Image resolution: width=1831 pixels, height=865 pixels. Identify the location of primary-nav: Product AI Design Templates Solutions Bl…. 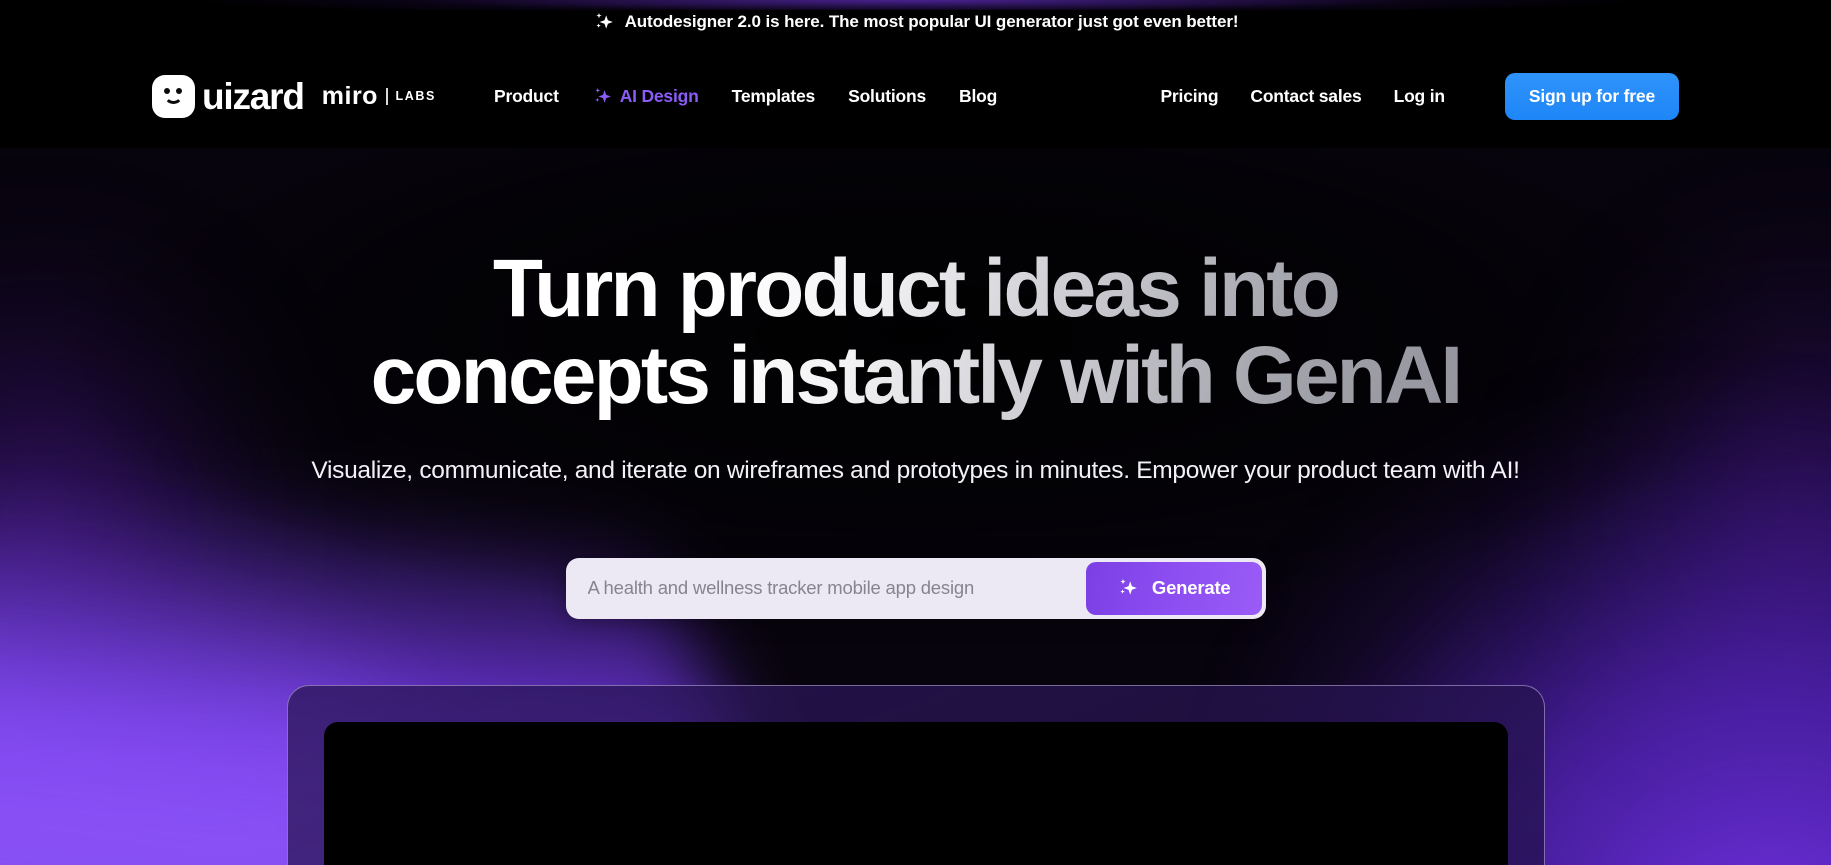
(745, 96).